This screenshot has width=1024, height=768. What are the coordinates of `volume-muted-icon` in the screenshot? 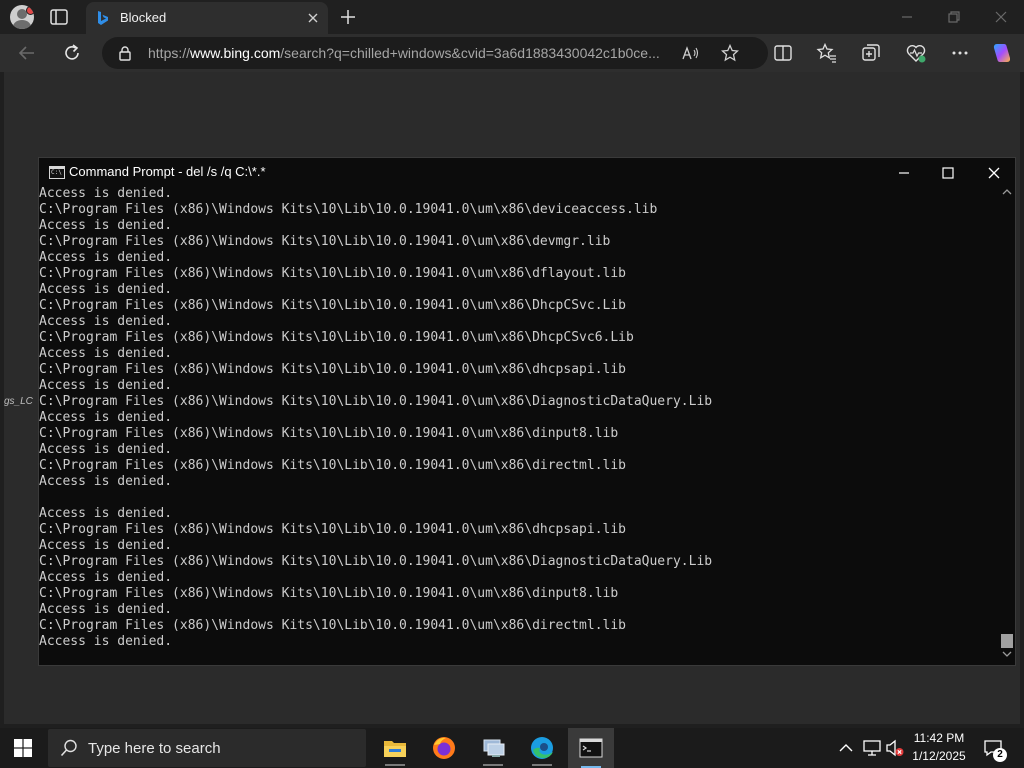 It's located at (895, 748).